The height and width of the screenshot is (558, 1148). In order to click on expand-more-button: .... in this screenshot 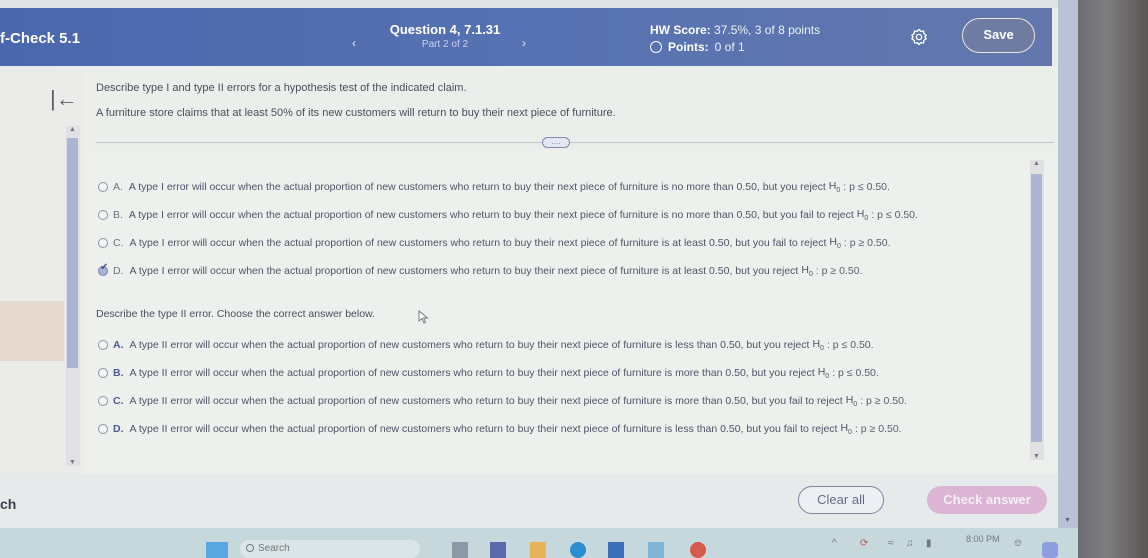, I will do `click(556, 142)`.